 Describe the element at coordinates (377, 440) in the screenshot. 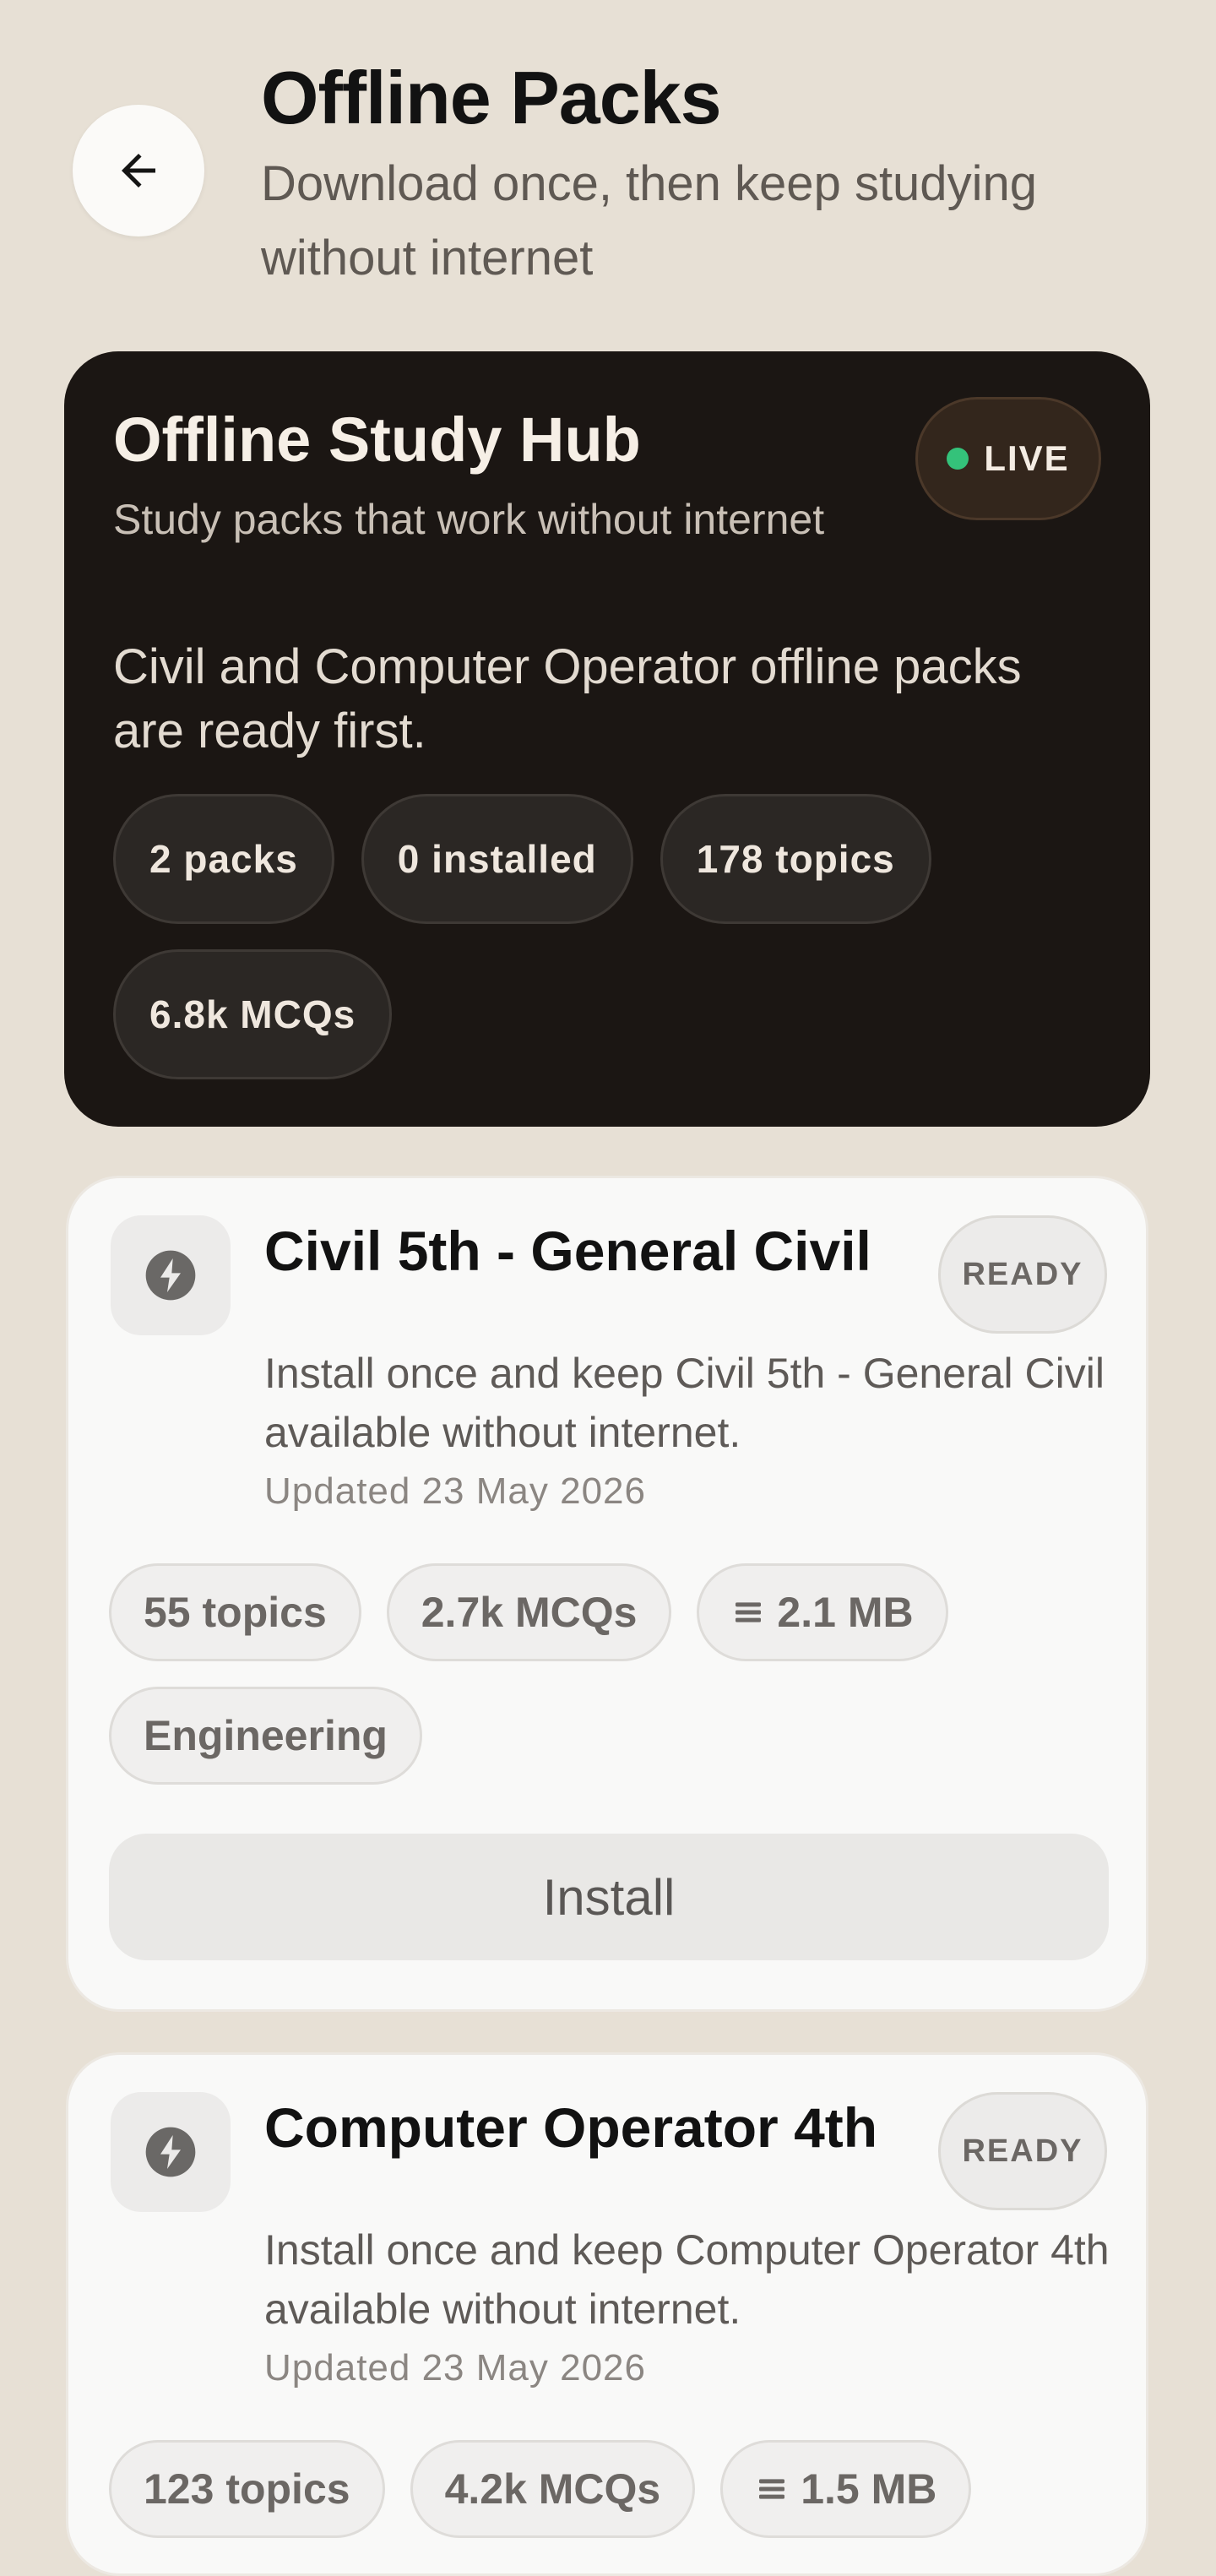

I see `hub-title: Offline Study Hub` at that location.